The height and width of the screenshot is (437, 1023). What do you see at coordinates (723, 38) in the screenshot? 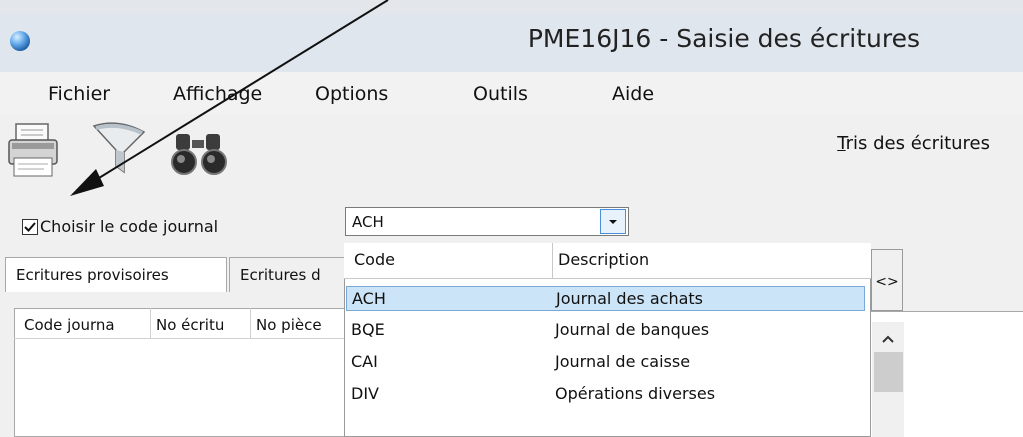
I see `window-title: PME16J16 - Saisie des écritures` at bounding box center [723, 38].